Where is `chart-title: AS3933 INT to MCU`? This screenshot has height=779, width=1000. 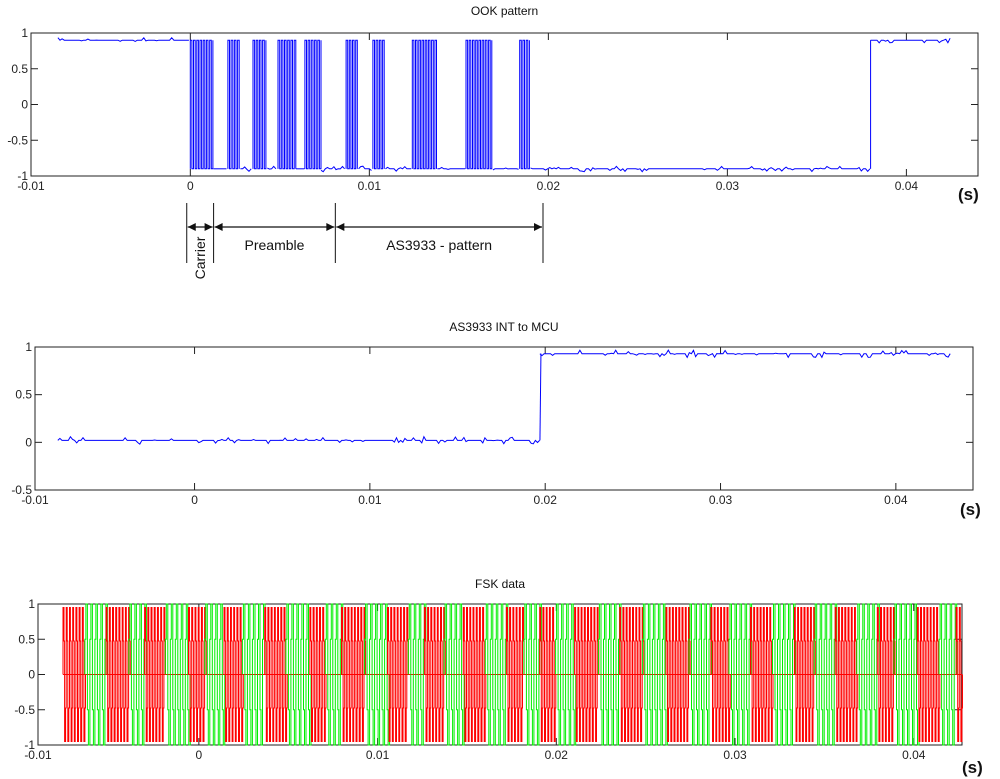
chart-title: AS3933 INT to MCU is located at coordinates (503, 327).